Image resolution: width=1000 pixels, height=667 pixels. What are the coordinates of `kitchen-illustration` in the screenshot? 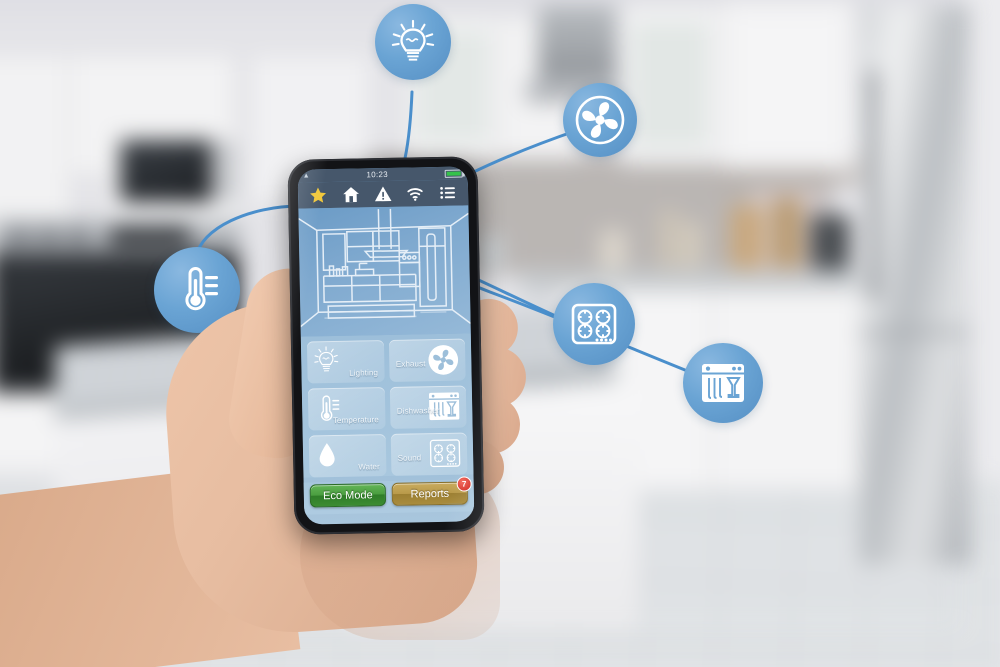 It's located at (384, 271).